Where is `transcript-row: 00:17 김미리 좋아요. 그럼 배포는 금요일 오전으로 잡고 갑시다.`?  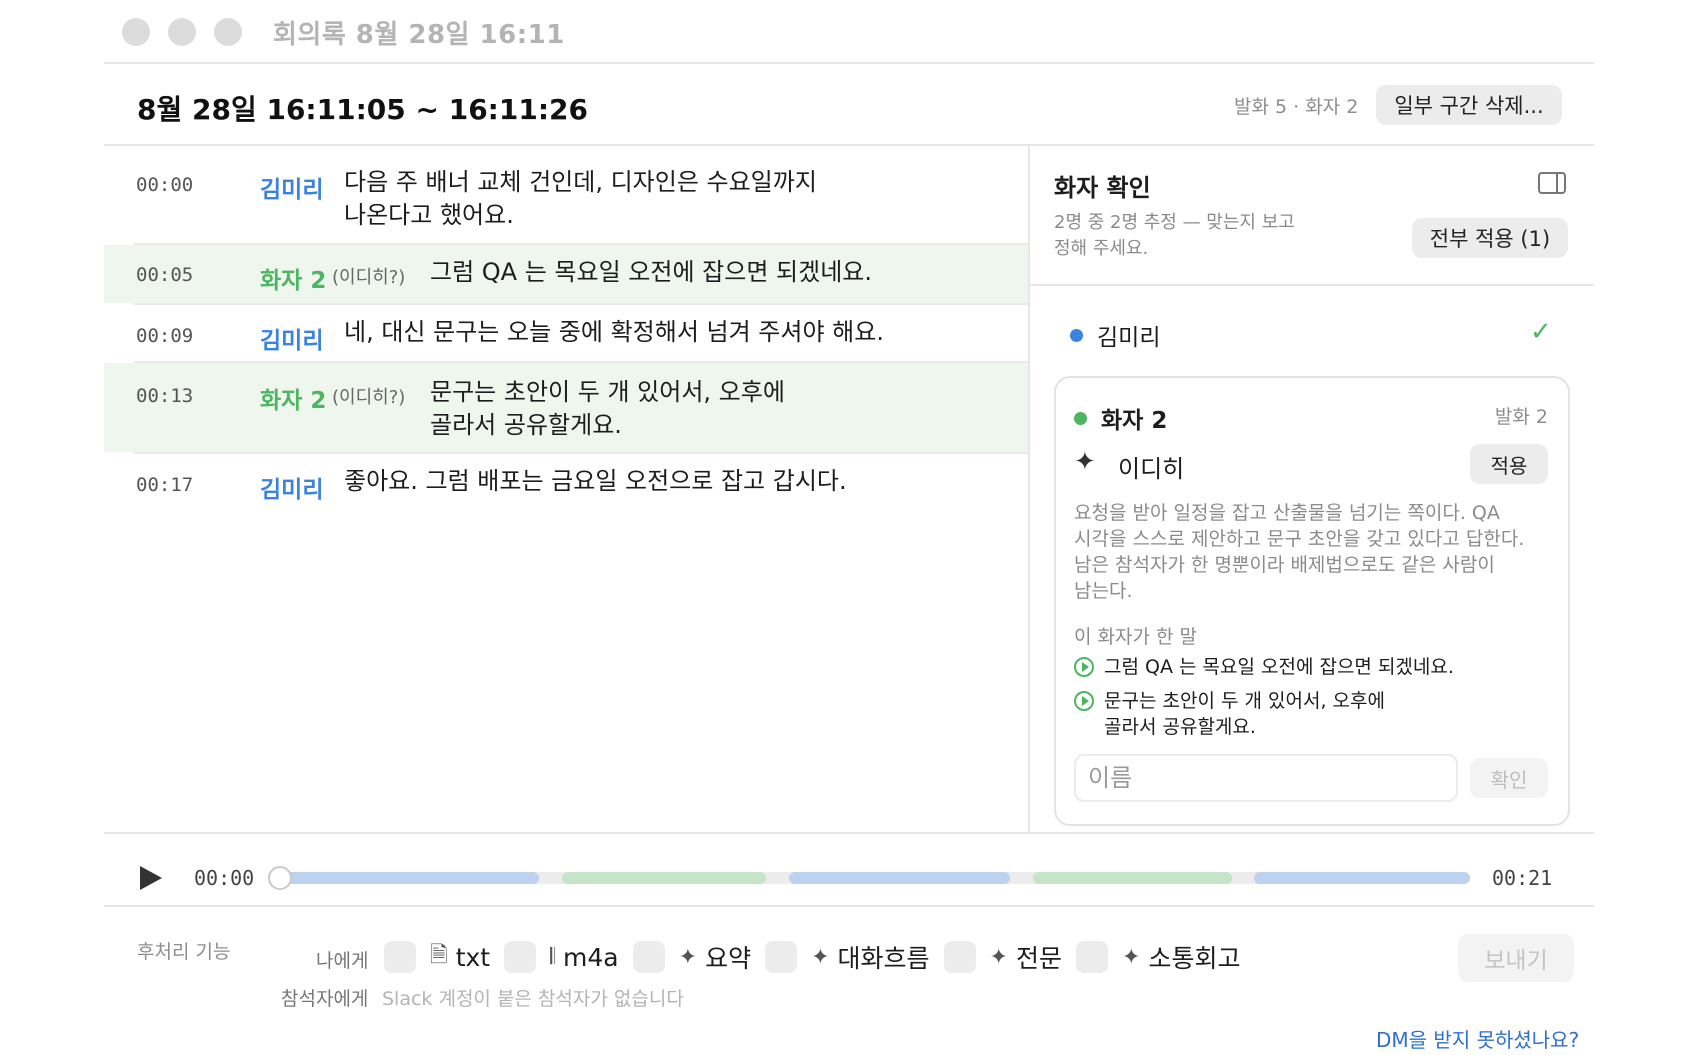
transcript-row: 00:17 김미리 좋아요. 그럼 배포는 금요일 오전으로 잡고 갑시다. is located at coordinates (566, 482).